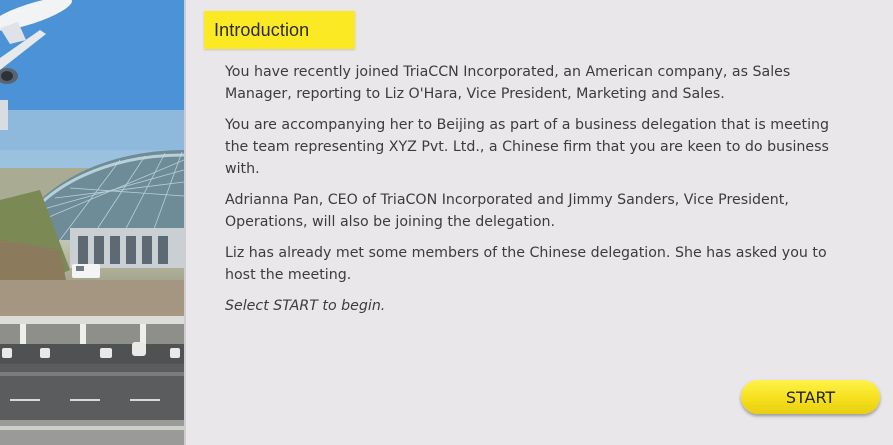 The width and height of the screenshot is (893, 445). What do you see at coordinates (185, 222) in the screenshot?
I see `panel-divider` at bounding box center [185, 222].